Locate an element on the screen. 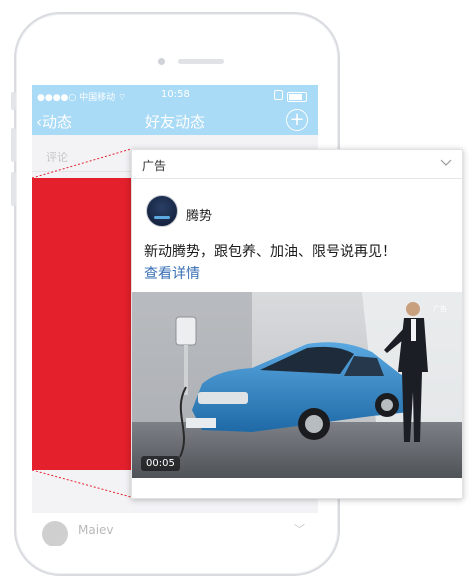  ad-text: 新动腾势，跟包养、加油、限号说再见！ is located at coordinates (270, 252).